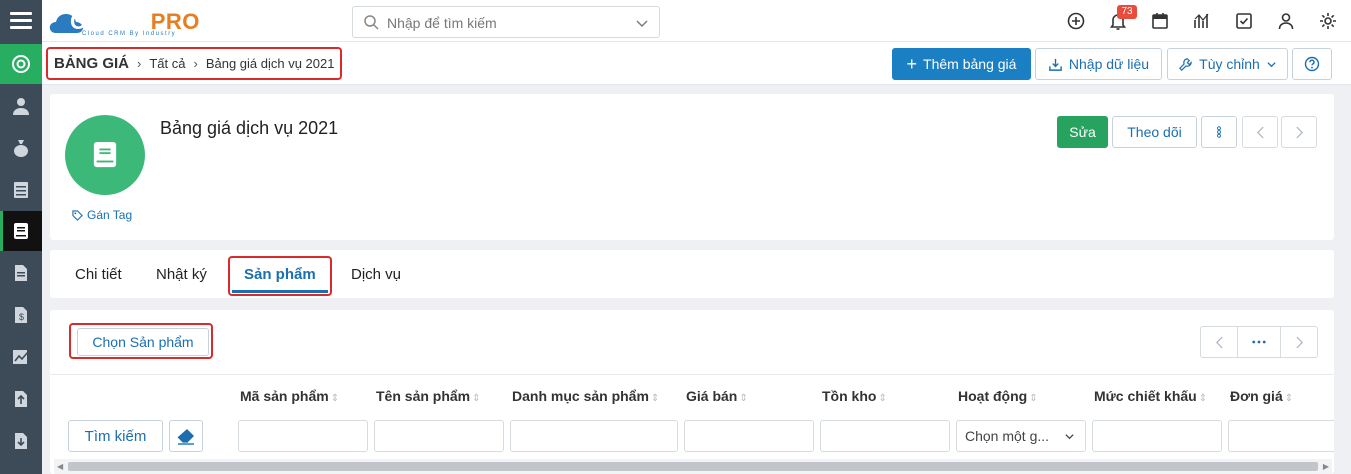 This screenshot has height=474, width=1351. Describe the element at coordinates (77, 215) in the screenshot. I see `tag-icon` at that location.